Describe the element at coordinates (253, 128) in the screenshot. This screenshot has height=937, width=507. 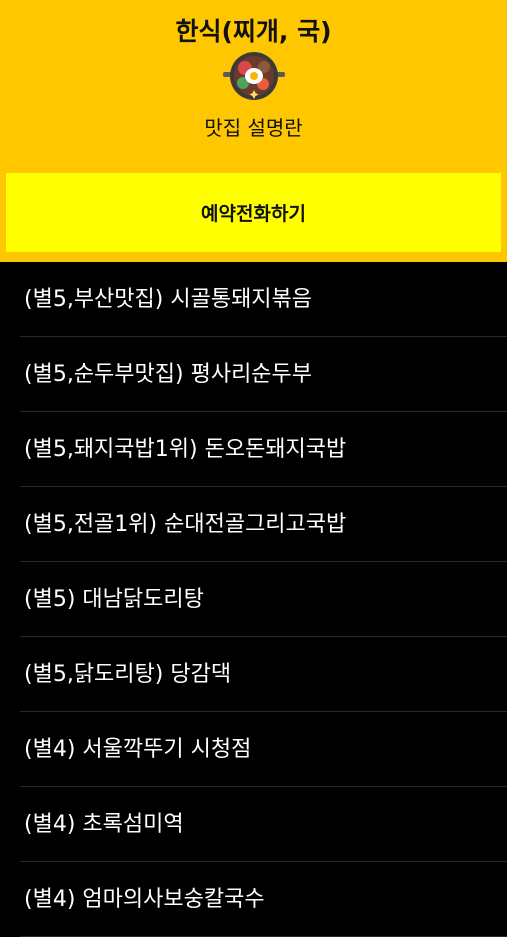
I see `description-label: 맛집 설명란` at that location.